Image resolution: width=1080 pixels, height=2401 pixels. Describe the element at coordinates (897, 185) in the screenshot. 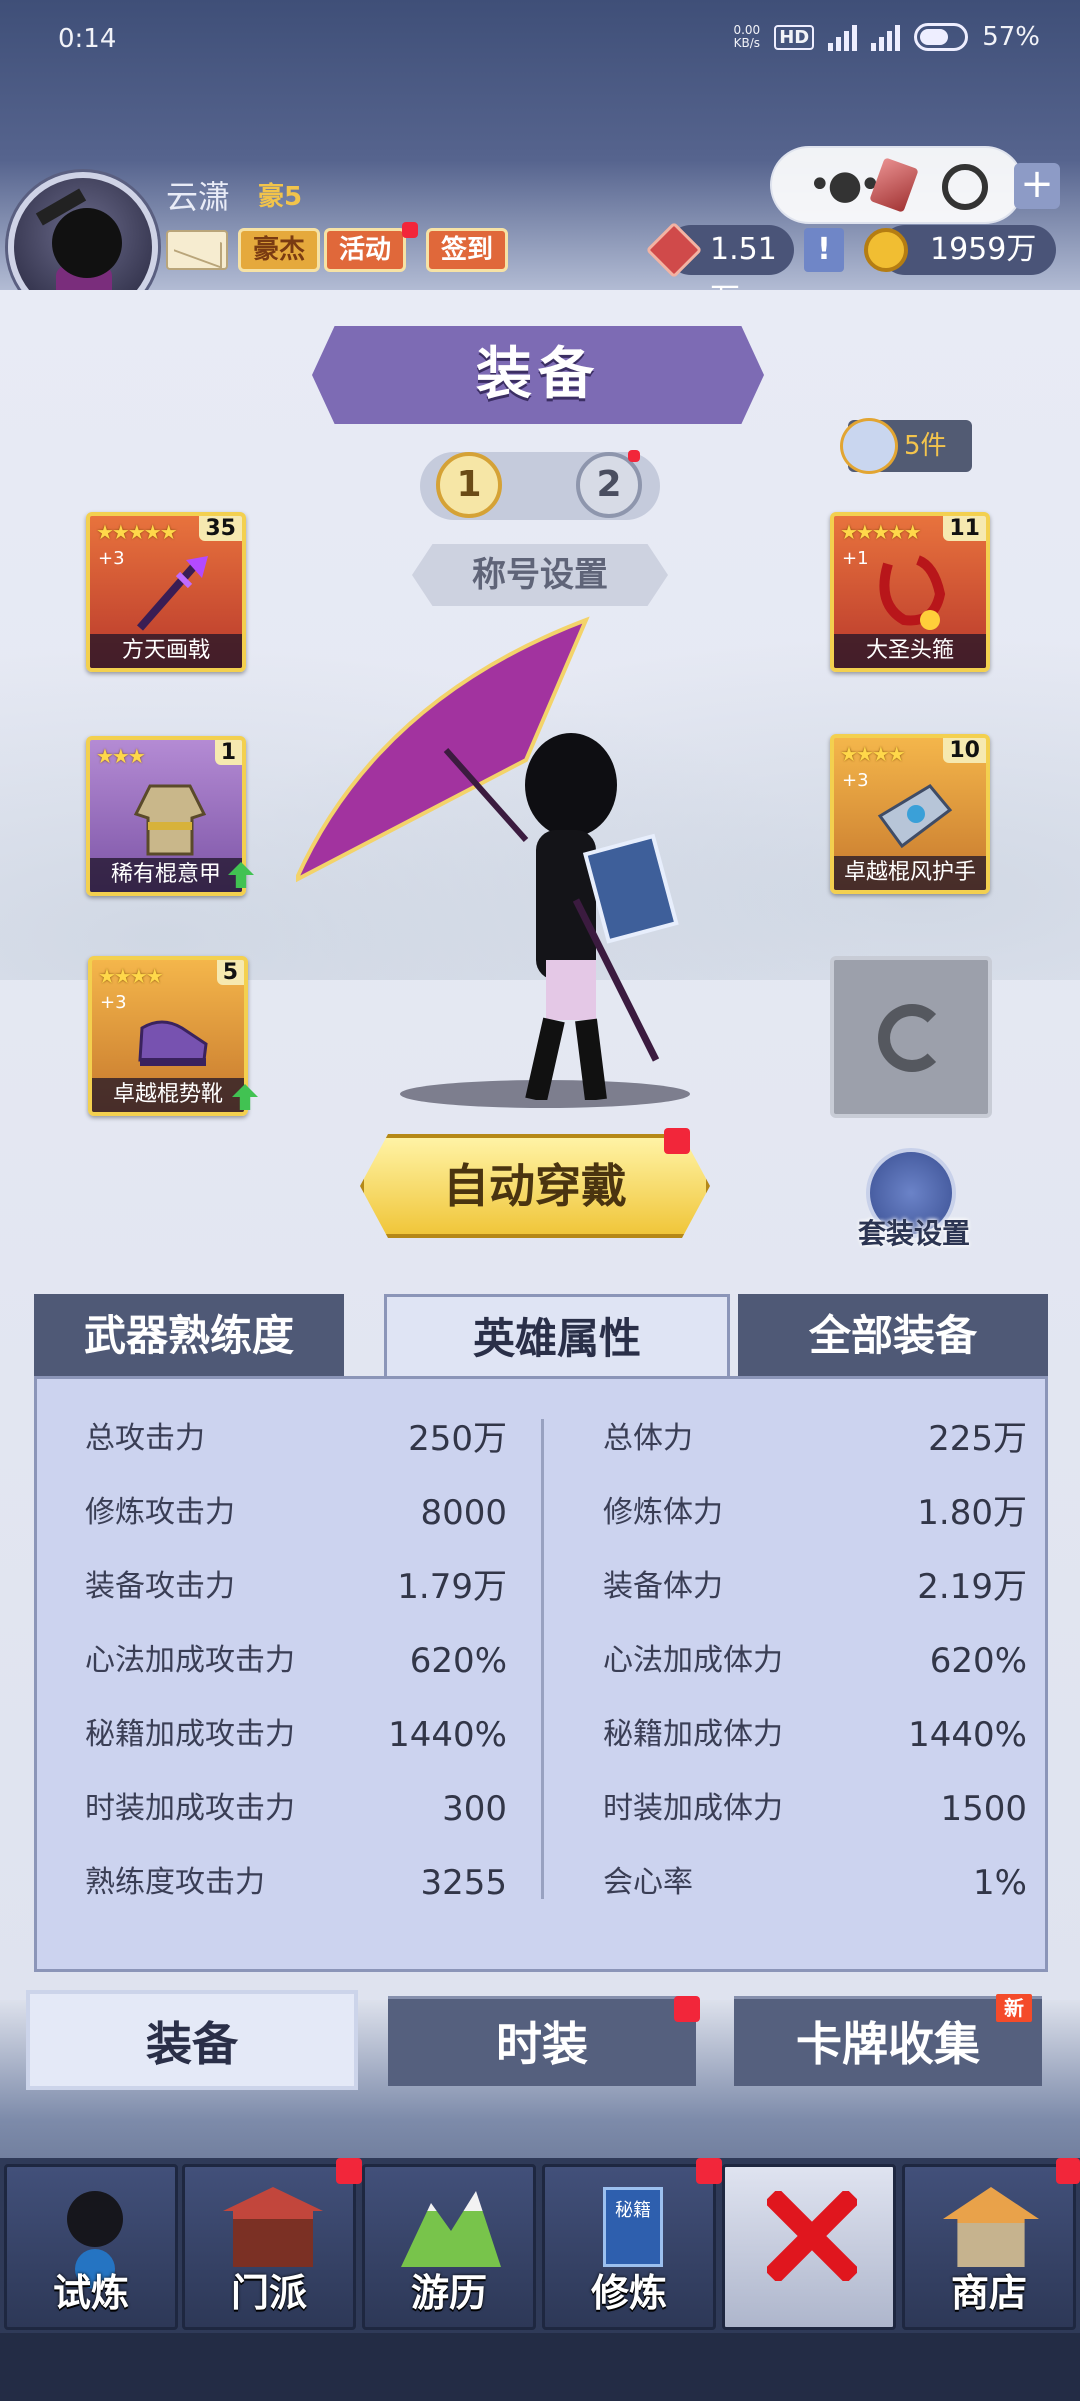

I see `mini-program-capsule: •●•` at that location.